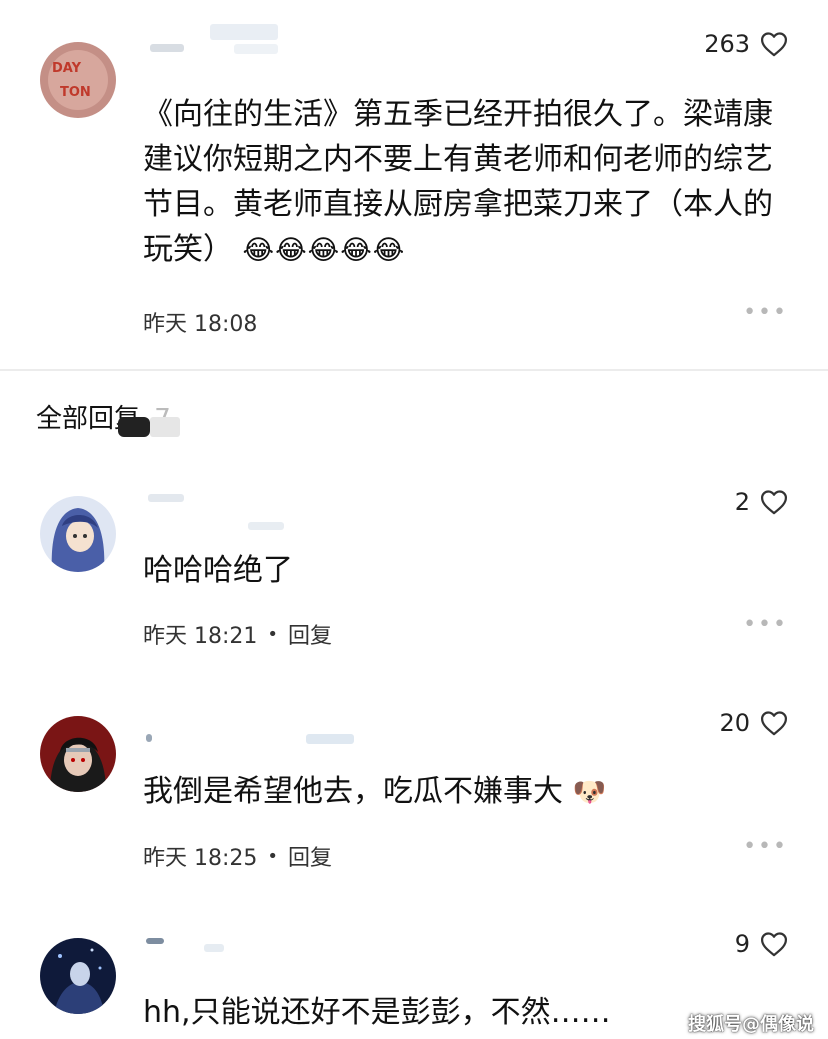  What do you see at coordinates (590, 792) in the screenshot?
I see `dog-emoji-icon: 🐶` at bounding box center [590, 792].